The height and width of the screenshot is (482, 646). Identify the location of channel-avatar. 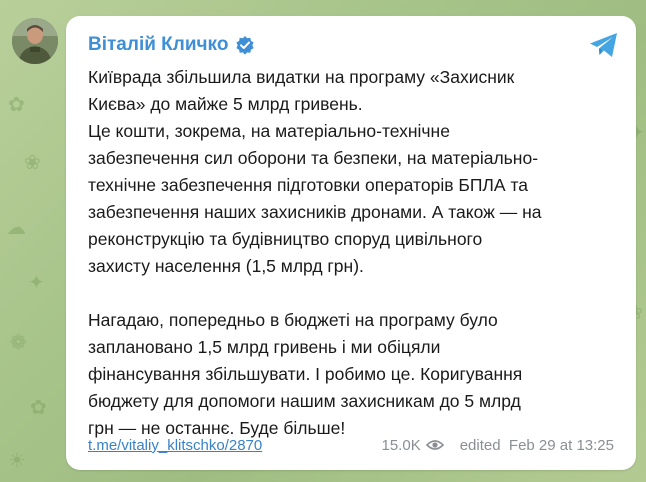
(35, 41).